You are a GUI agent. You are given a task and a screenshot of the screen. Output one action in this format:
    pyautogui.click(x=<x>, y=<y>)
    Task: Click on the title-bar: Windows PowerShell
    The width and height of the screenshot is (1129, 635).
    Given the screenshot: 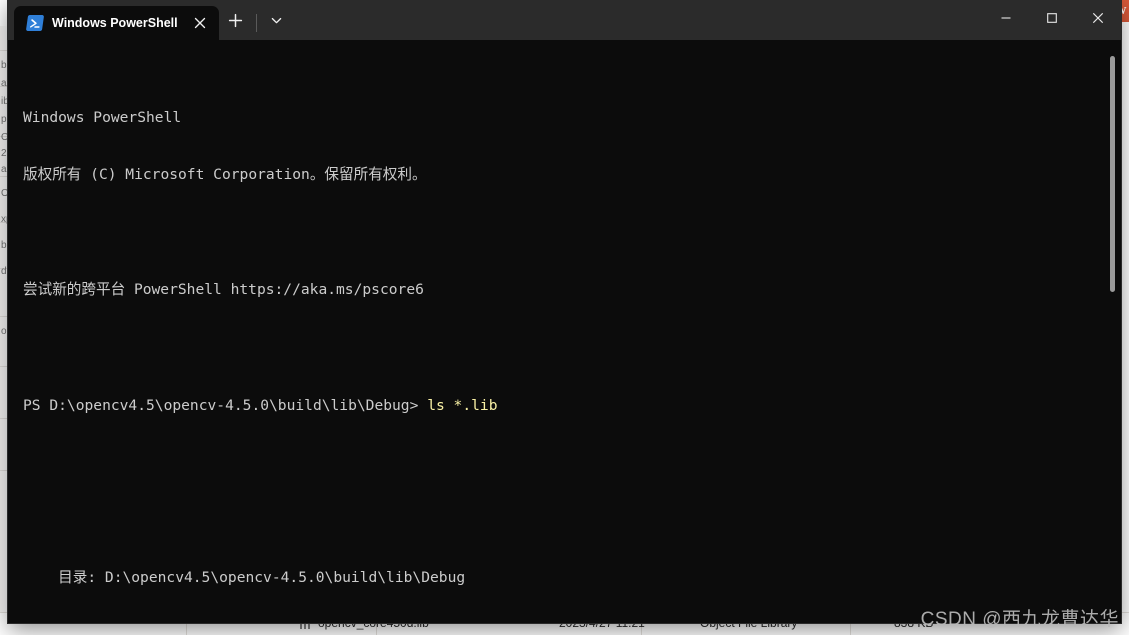 What is the action you would take?
    pyautogui.click(x=564, y=20)
    